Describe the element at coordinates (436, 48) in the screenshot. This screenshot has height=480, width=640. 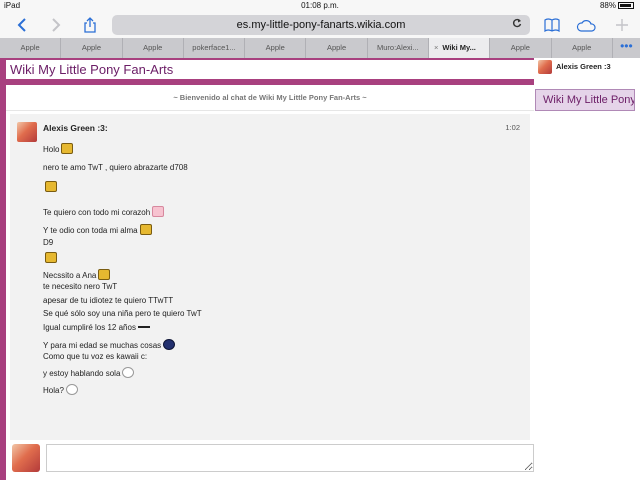
I see `close-tab-icon: ×` at that location.